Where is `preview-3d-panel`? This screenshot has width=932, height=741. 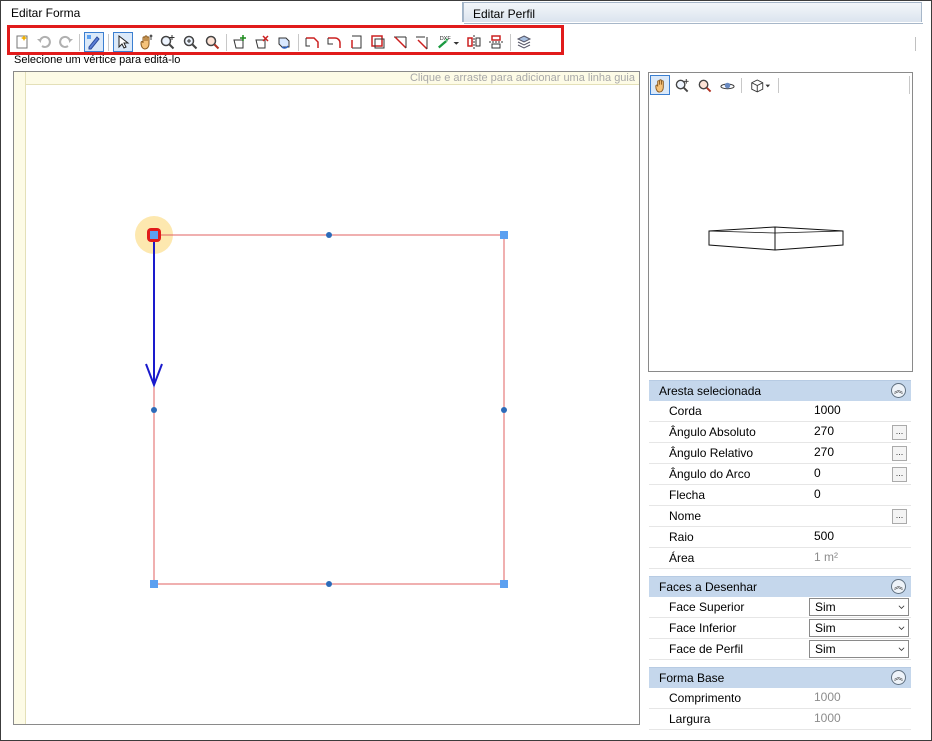
preview-3d-panel is located at coordinates (780, 222).